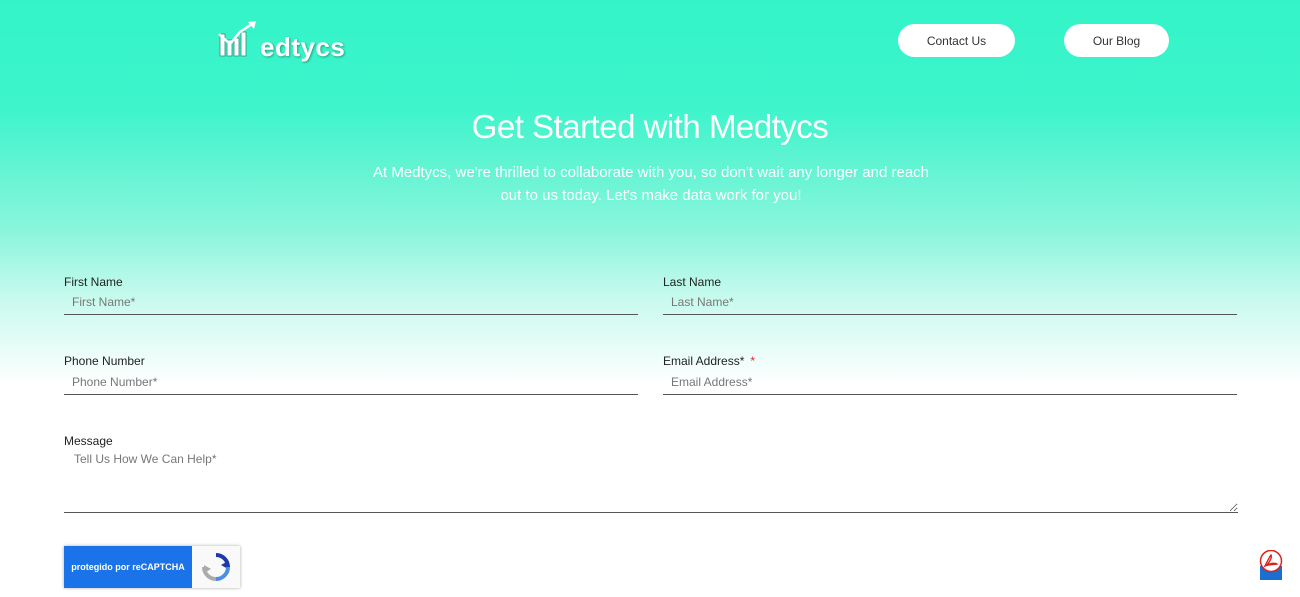  I want to click on message-label: Message, so click(88, 441).